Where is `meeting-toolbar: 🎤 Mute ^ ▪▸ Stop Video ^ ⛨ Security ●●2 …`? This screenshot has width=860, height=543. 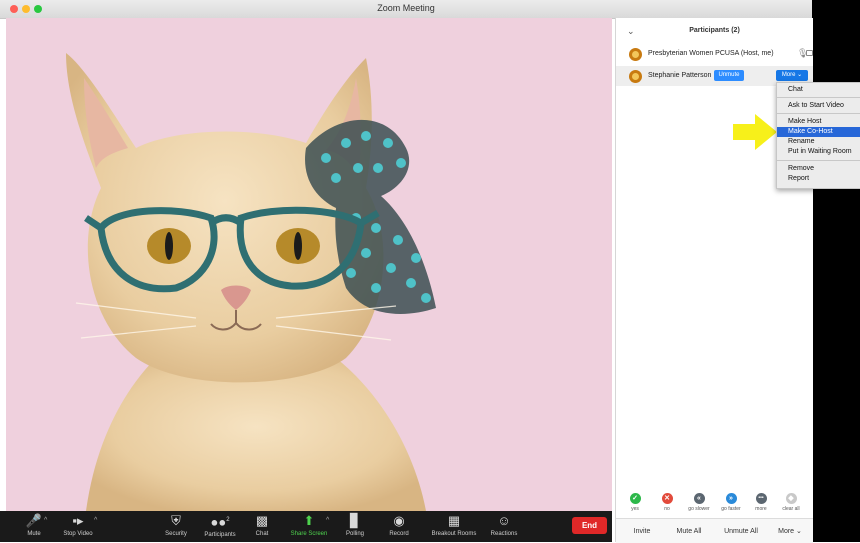
meeting-toolbar: 🎤 Mute ^ ▪▸ Stop Video ^ ⛨ Security ●●2 … is located at coordinates (306, 526).